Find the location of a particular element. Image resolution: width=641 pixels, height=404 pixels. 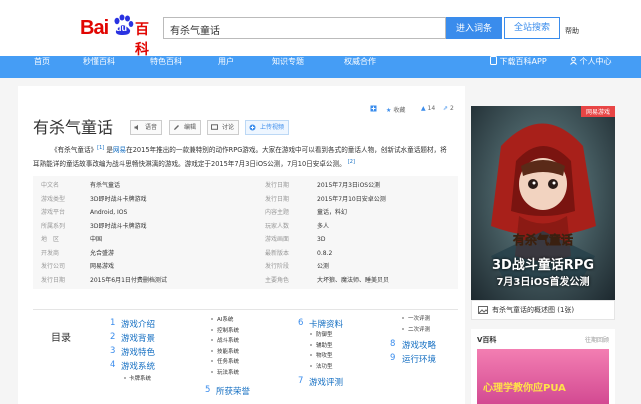

toc-sub-item: 法功型 is located at coordinates (324, 366).